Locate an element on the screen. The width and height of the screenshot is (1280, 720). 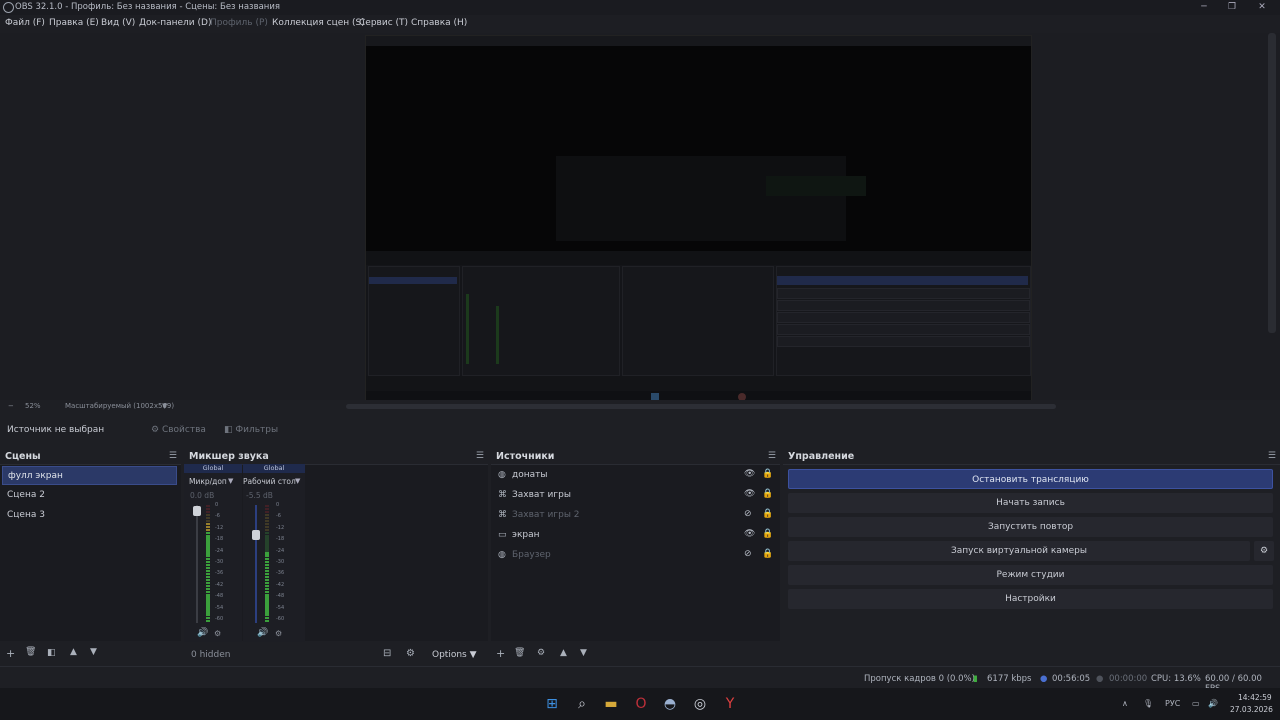
source-item: ▭ экран 👁 🔒 is located at coordinates (635, 536).